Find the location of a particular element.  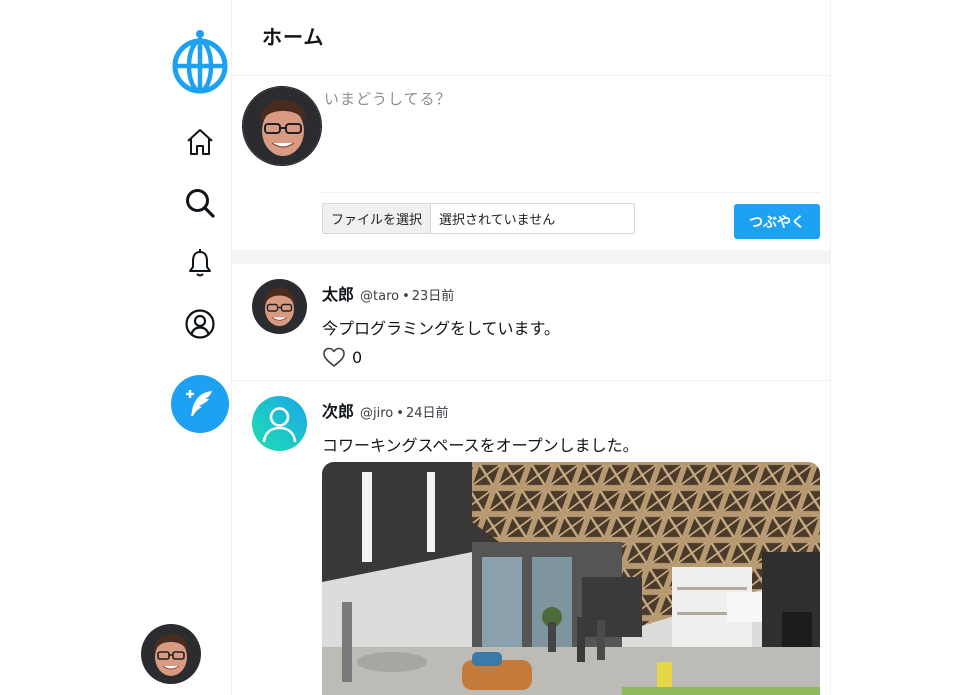

post-author-handle: @taro is located at coordinates (379, 296).